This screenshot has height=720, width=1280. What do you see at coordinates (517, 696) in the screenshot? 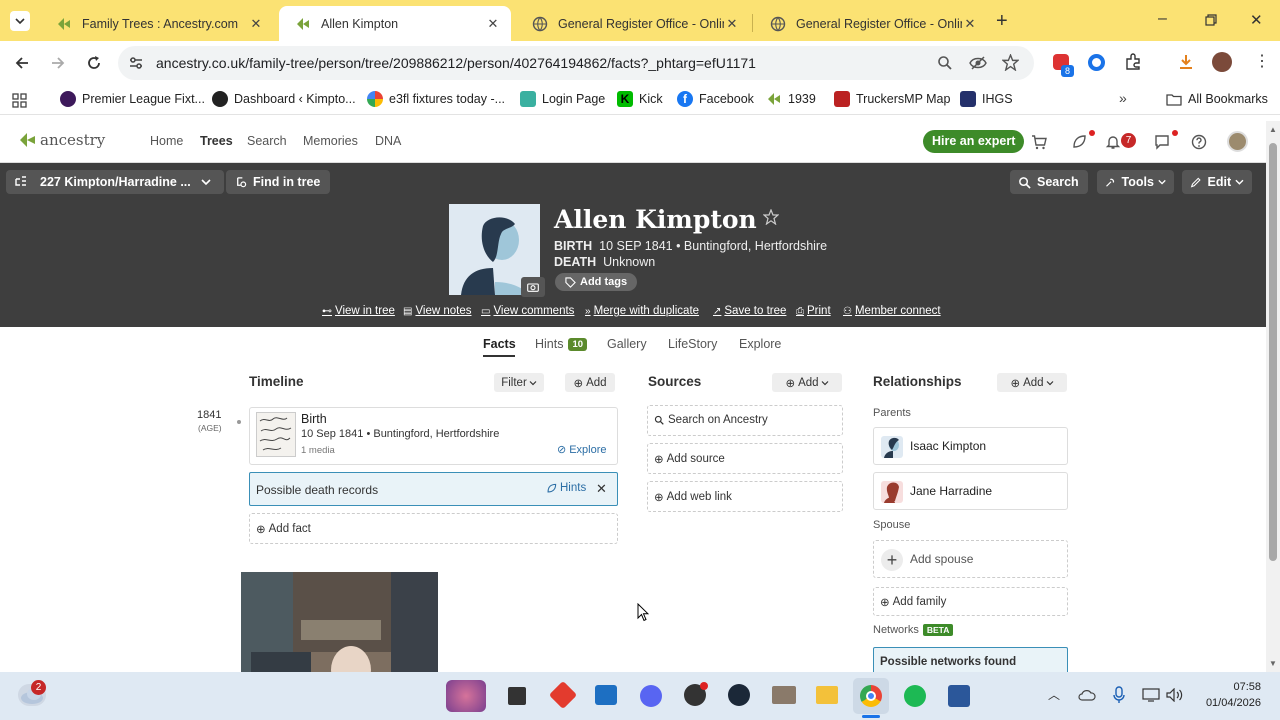
I see `terminal-app-icon` at bounding box center [517, 696].